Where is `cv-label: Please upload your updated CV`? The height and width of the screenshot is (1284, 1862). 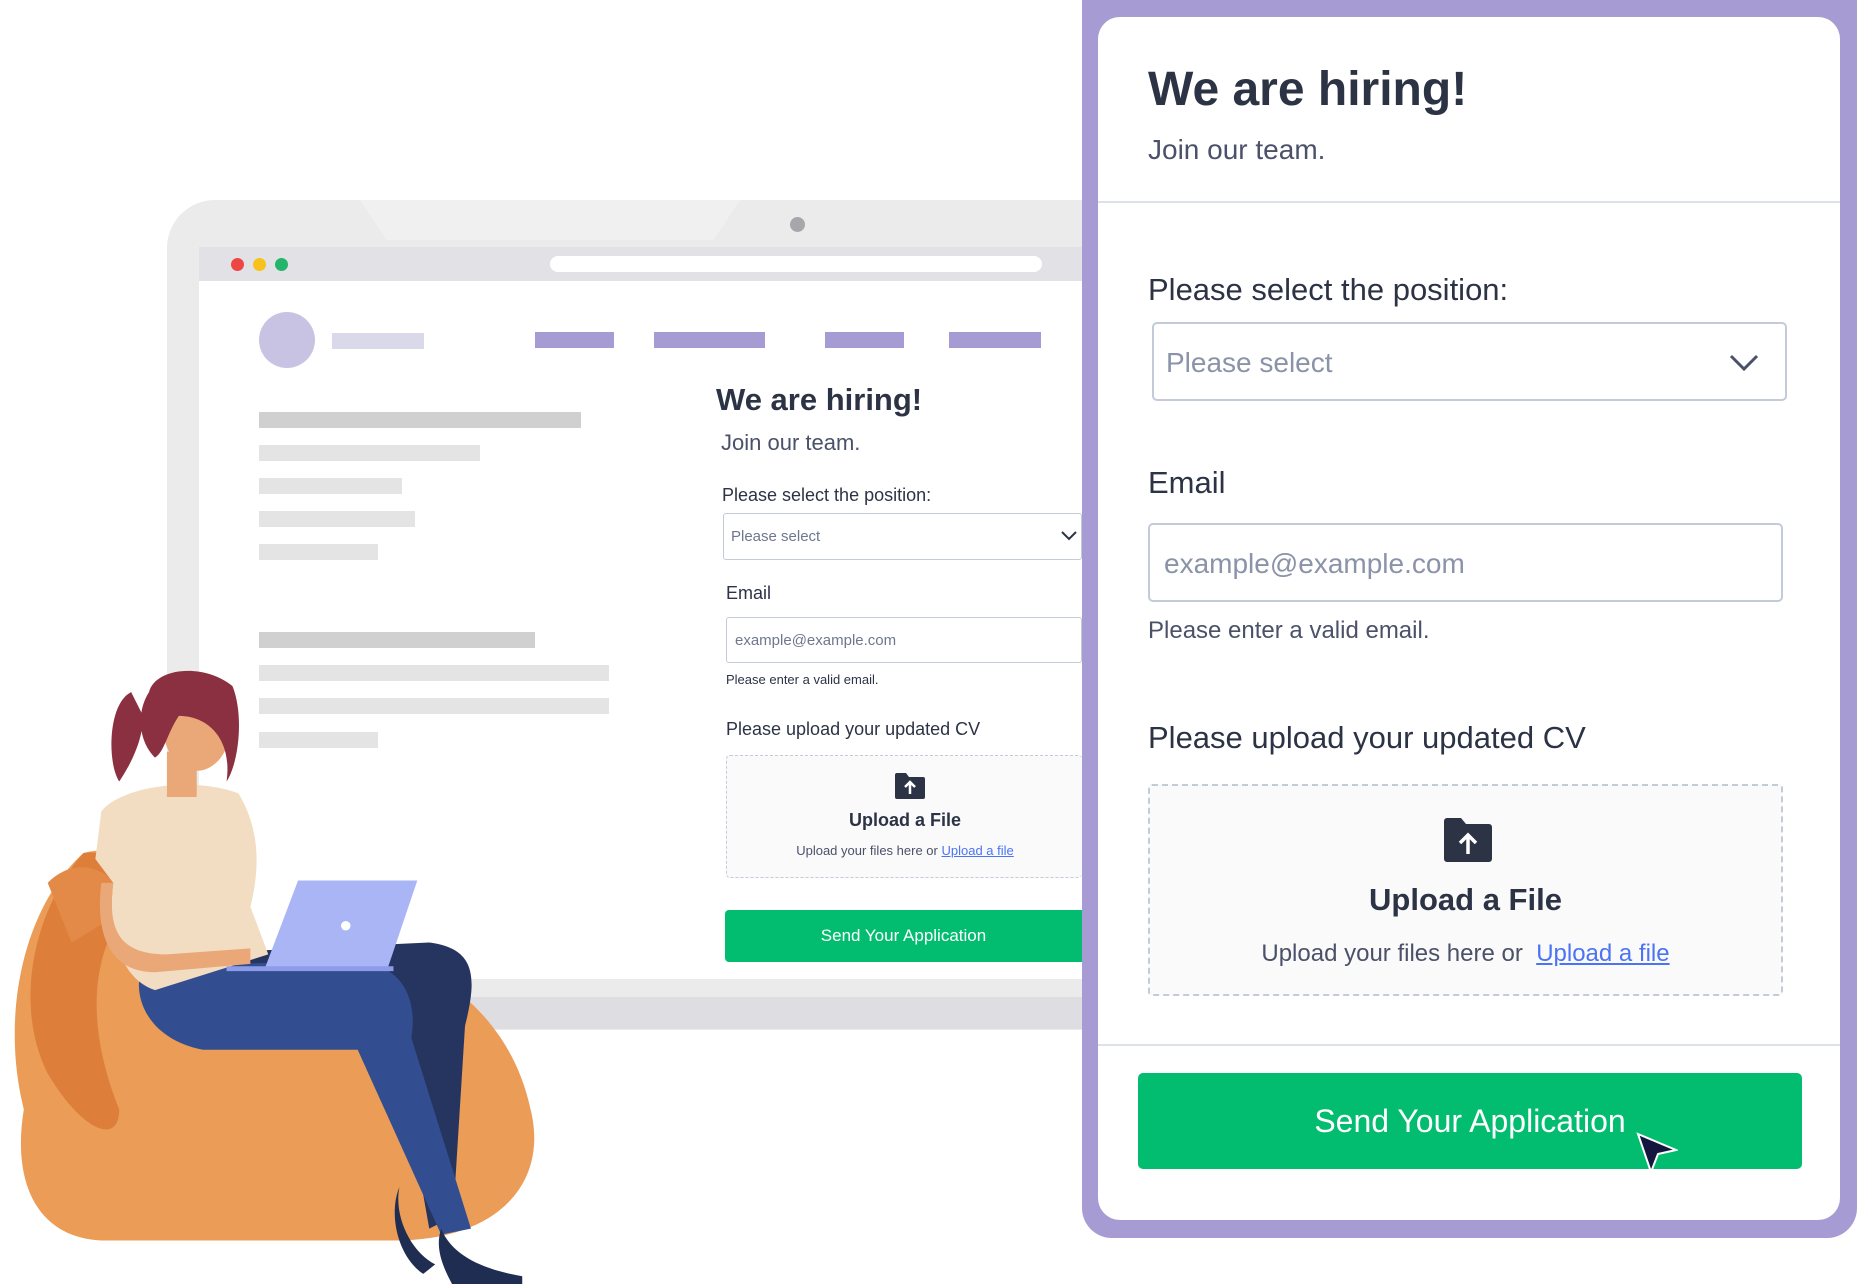 cv-label: Please upload your updated CV is located at coordinates (1367, 737).